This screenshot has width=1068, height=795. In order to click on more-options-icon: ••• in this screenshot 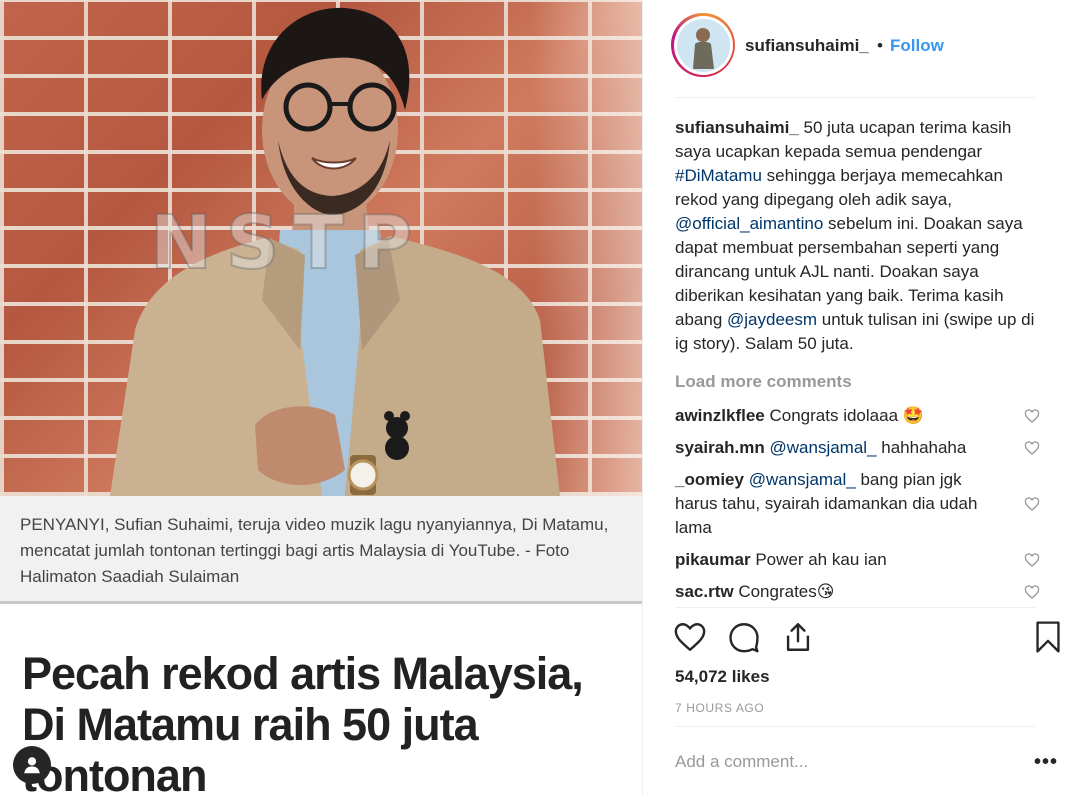, I will do `click(1046, 762)`.